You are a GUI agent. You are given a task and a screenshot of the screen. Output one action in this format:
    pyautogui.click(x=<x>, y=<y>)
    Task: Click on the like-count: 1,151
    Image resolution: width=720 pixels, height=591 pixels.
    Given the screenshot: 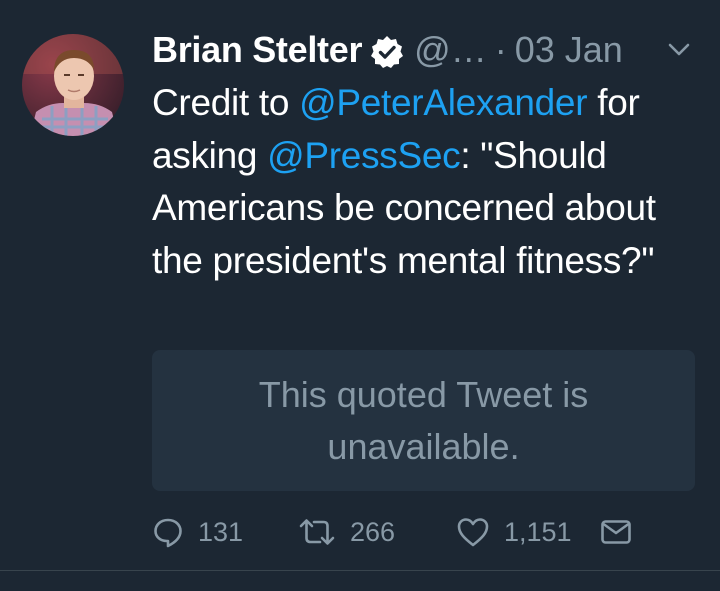 What is the action you would take?
    pyautogui.click(x=538, y=531)
    